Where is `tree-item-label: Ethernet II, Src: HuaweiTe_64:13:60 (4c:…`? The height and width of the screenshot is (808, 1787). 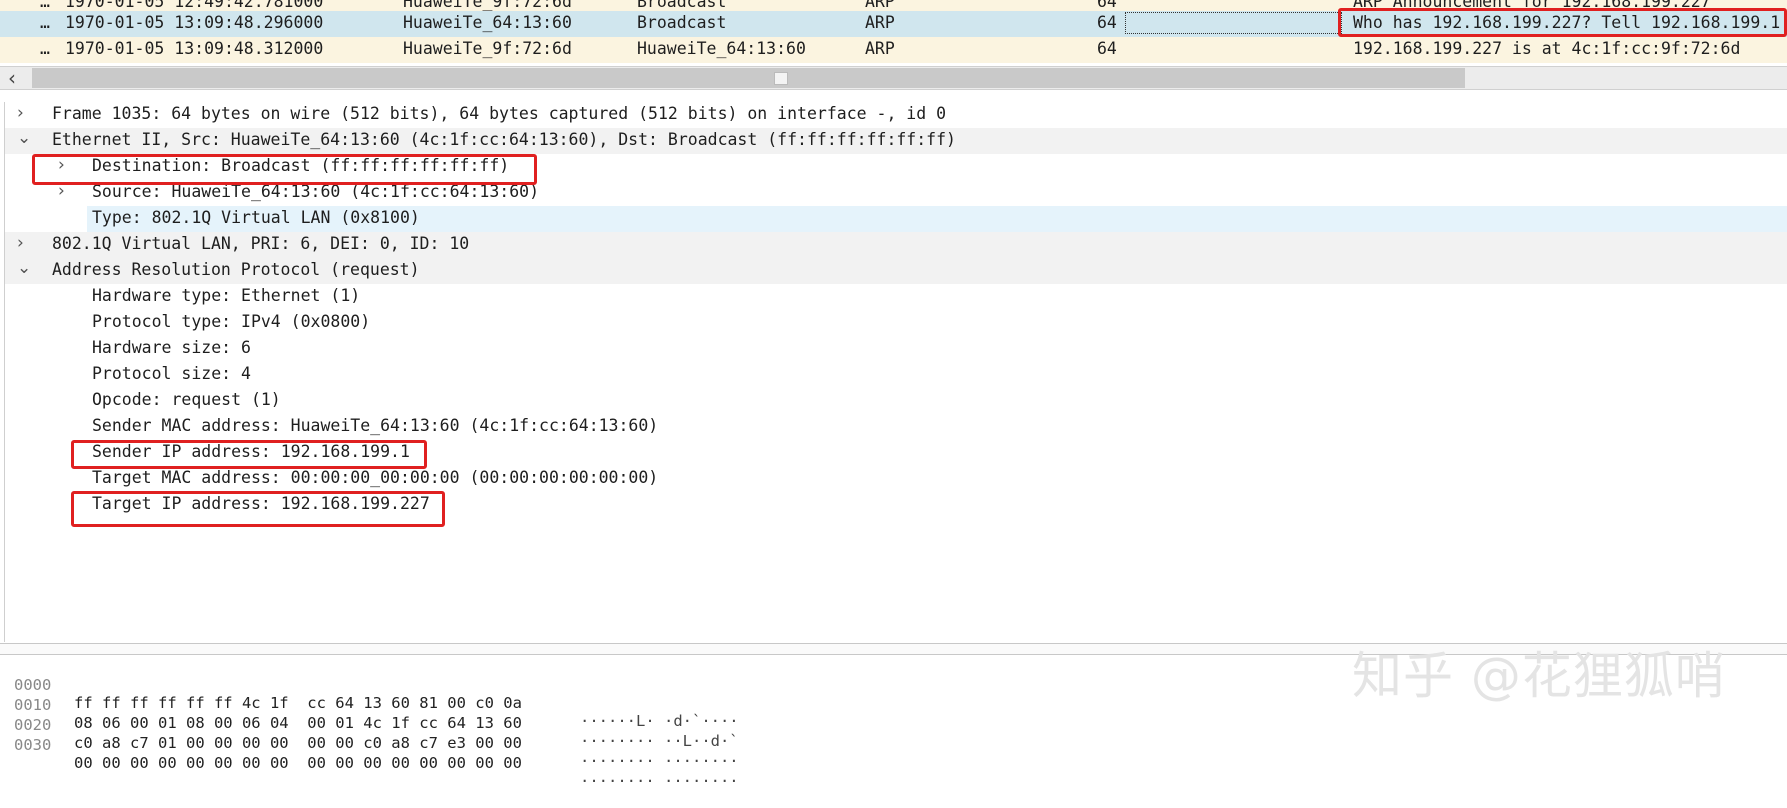
tree-item-label: Ethernet II, Src: HuaweiTe_64:13:60 (4c:… is located at coordinates (504, 139).